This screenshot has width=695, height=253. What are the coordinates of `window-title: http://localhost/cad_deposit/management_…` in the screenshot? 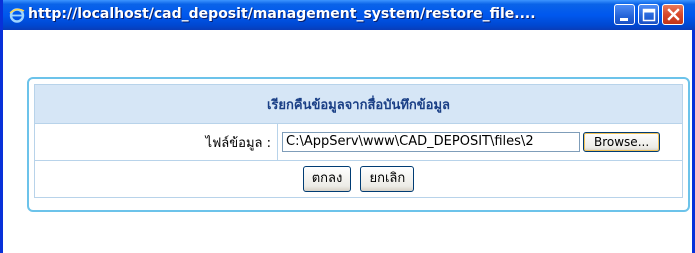 It's located at (282, 14).